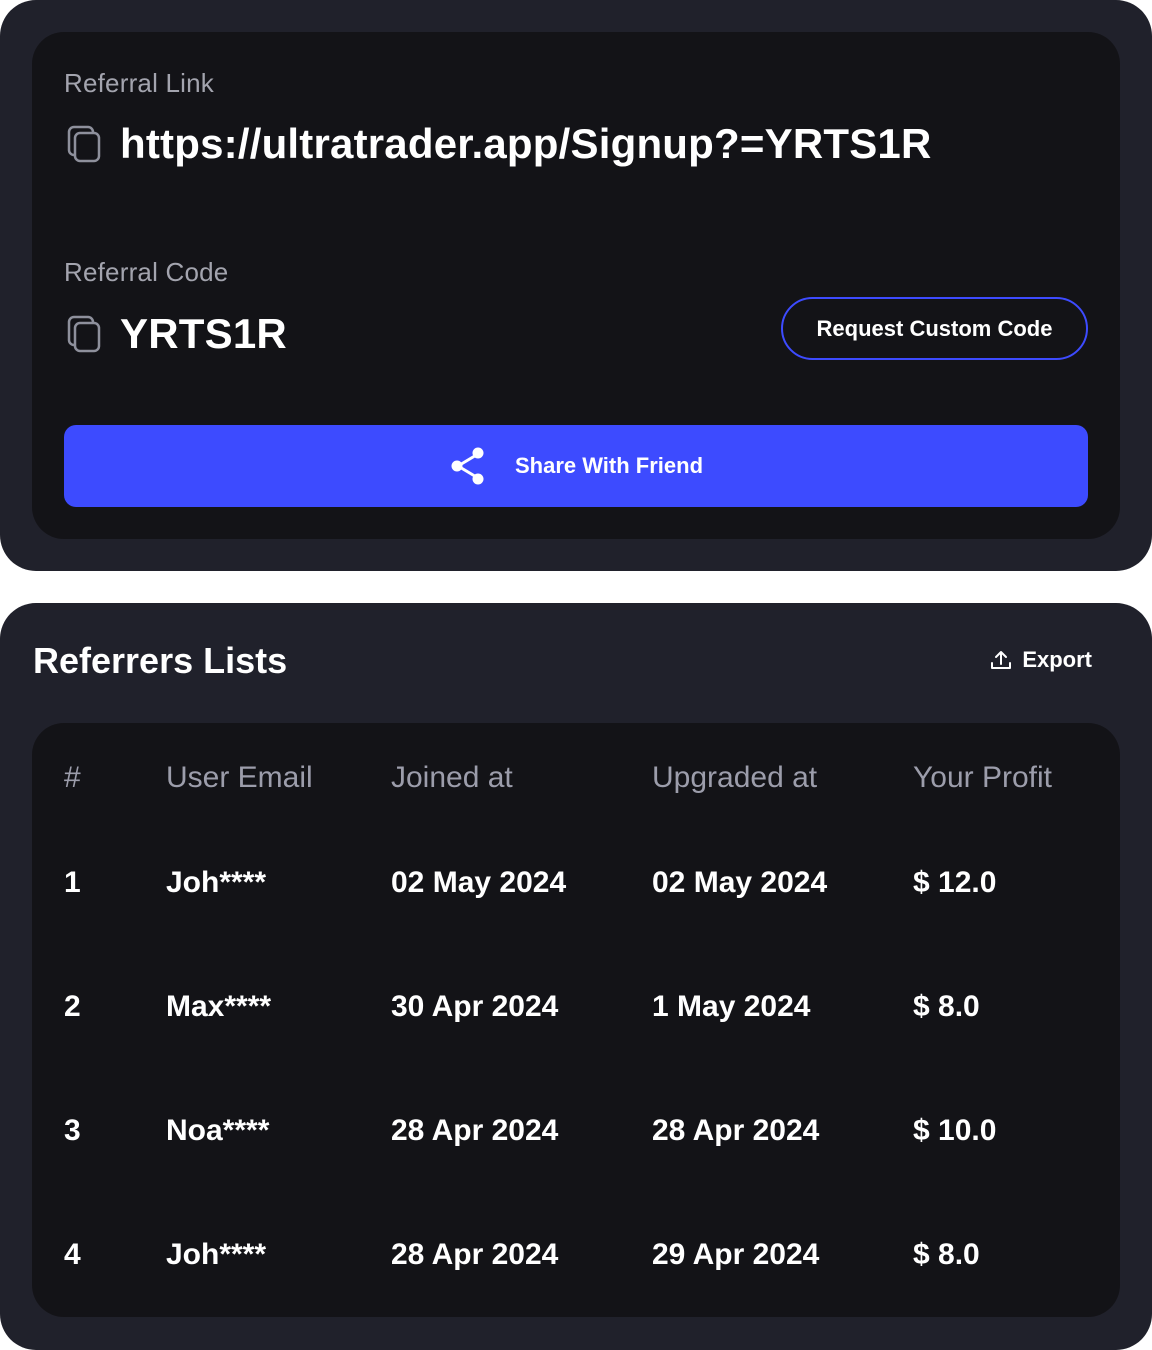 The image size is (1152, 1350). I want to click on upload-icon, so click(1001, 660).